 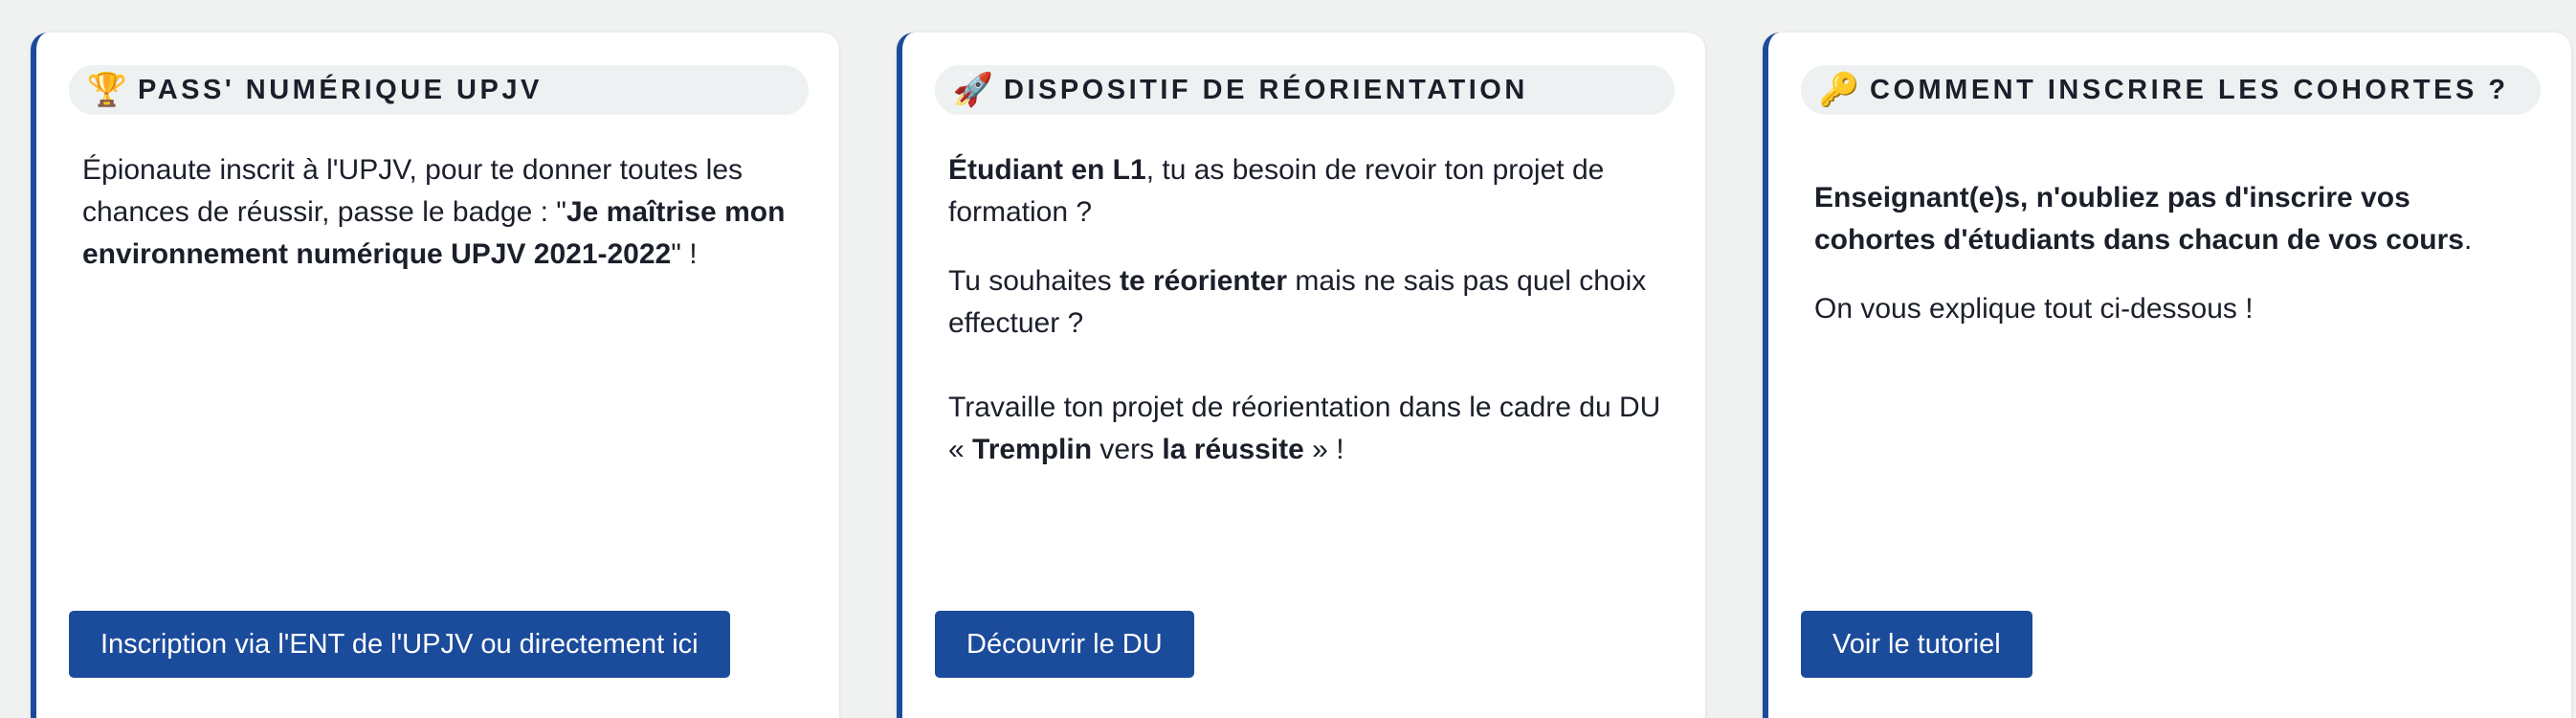 What do you see at coordinates (1839, 90) in the screenshot?
I see `key-icon: 🔑` at bounding box center [1839, 90].